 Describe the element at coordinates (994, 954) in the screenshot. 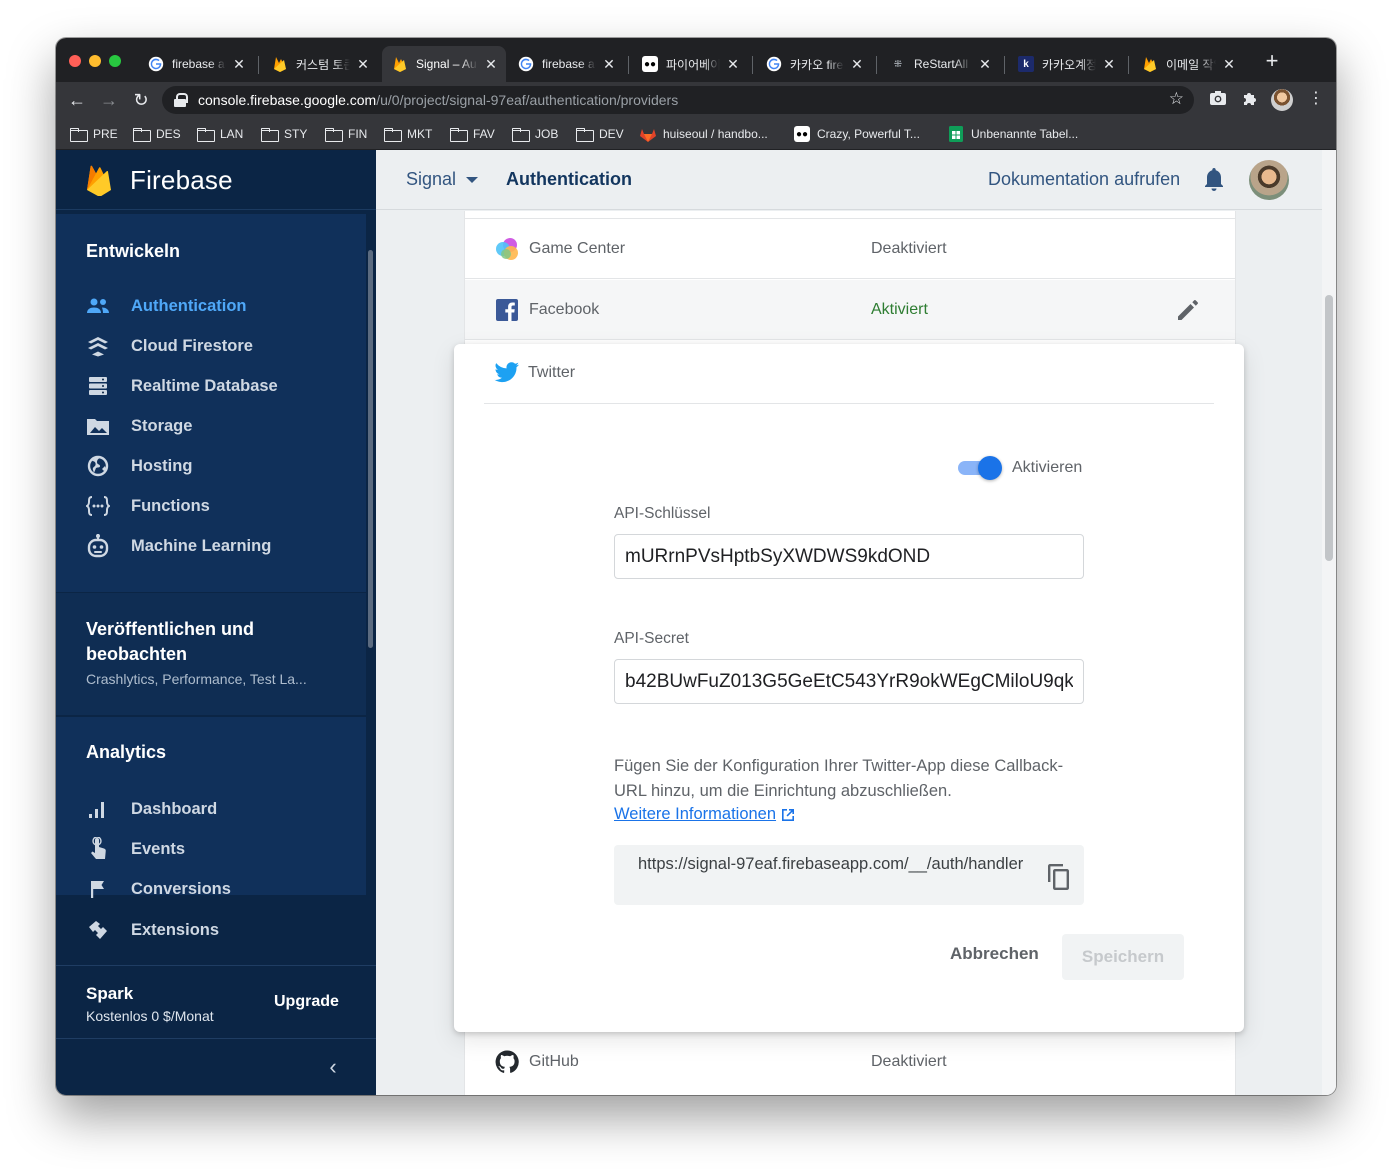

I see `cancel-button: Abbrechen` at that location.